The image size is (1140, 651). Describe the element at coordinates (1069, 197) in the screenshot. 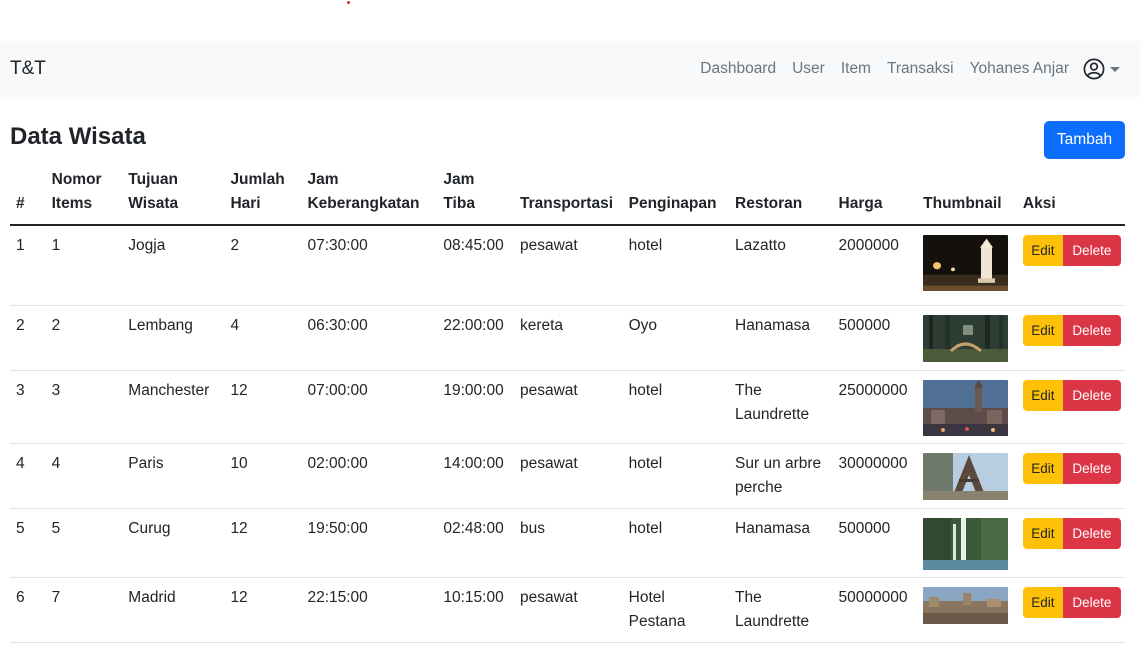

I see `col-header-aksi: Aksi` at that location.